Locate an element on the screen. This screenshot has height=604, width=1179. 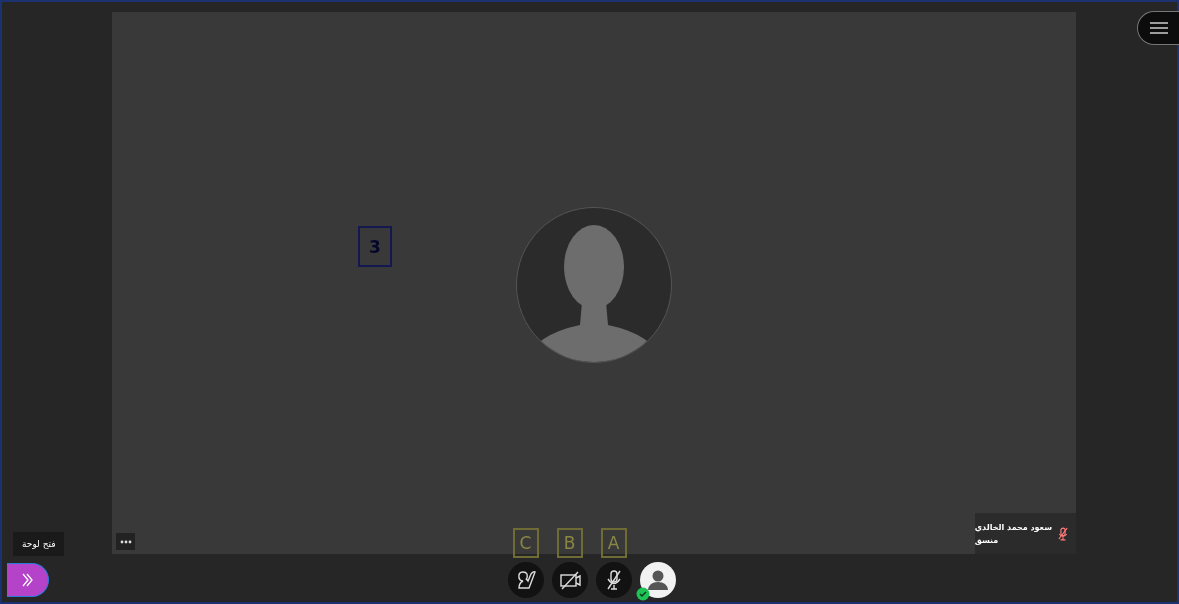
camera-off-icon is located at coordinates (569, 580).